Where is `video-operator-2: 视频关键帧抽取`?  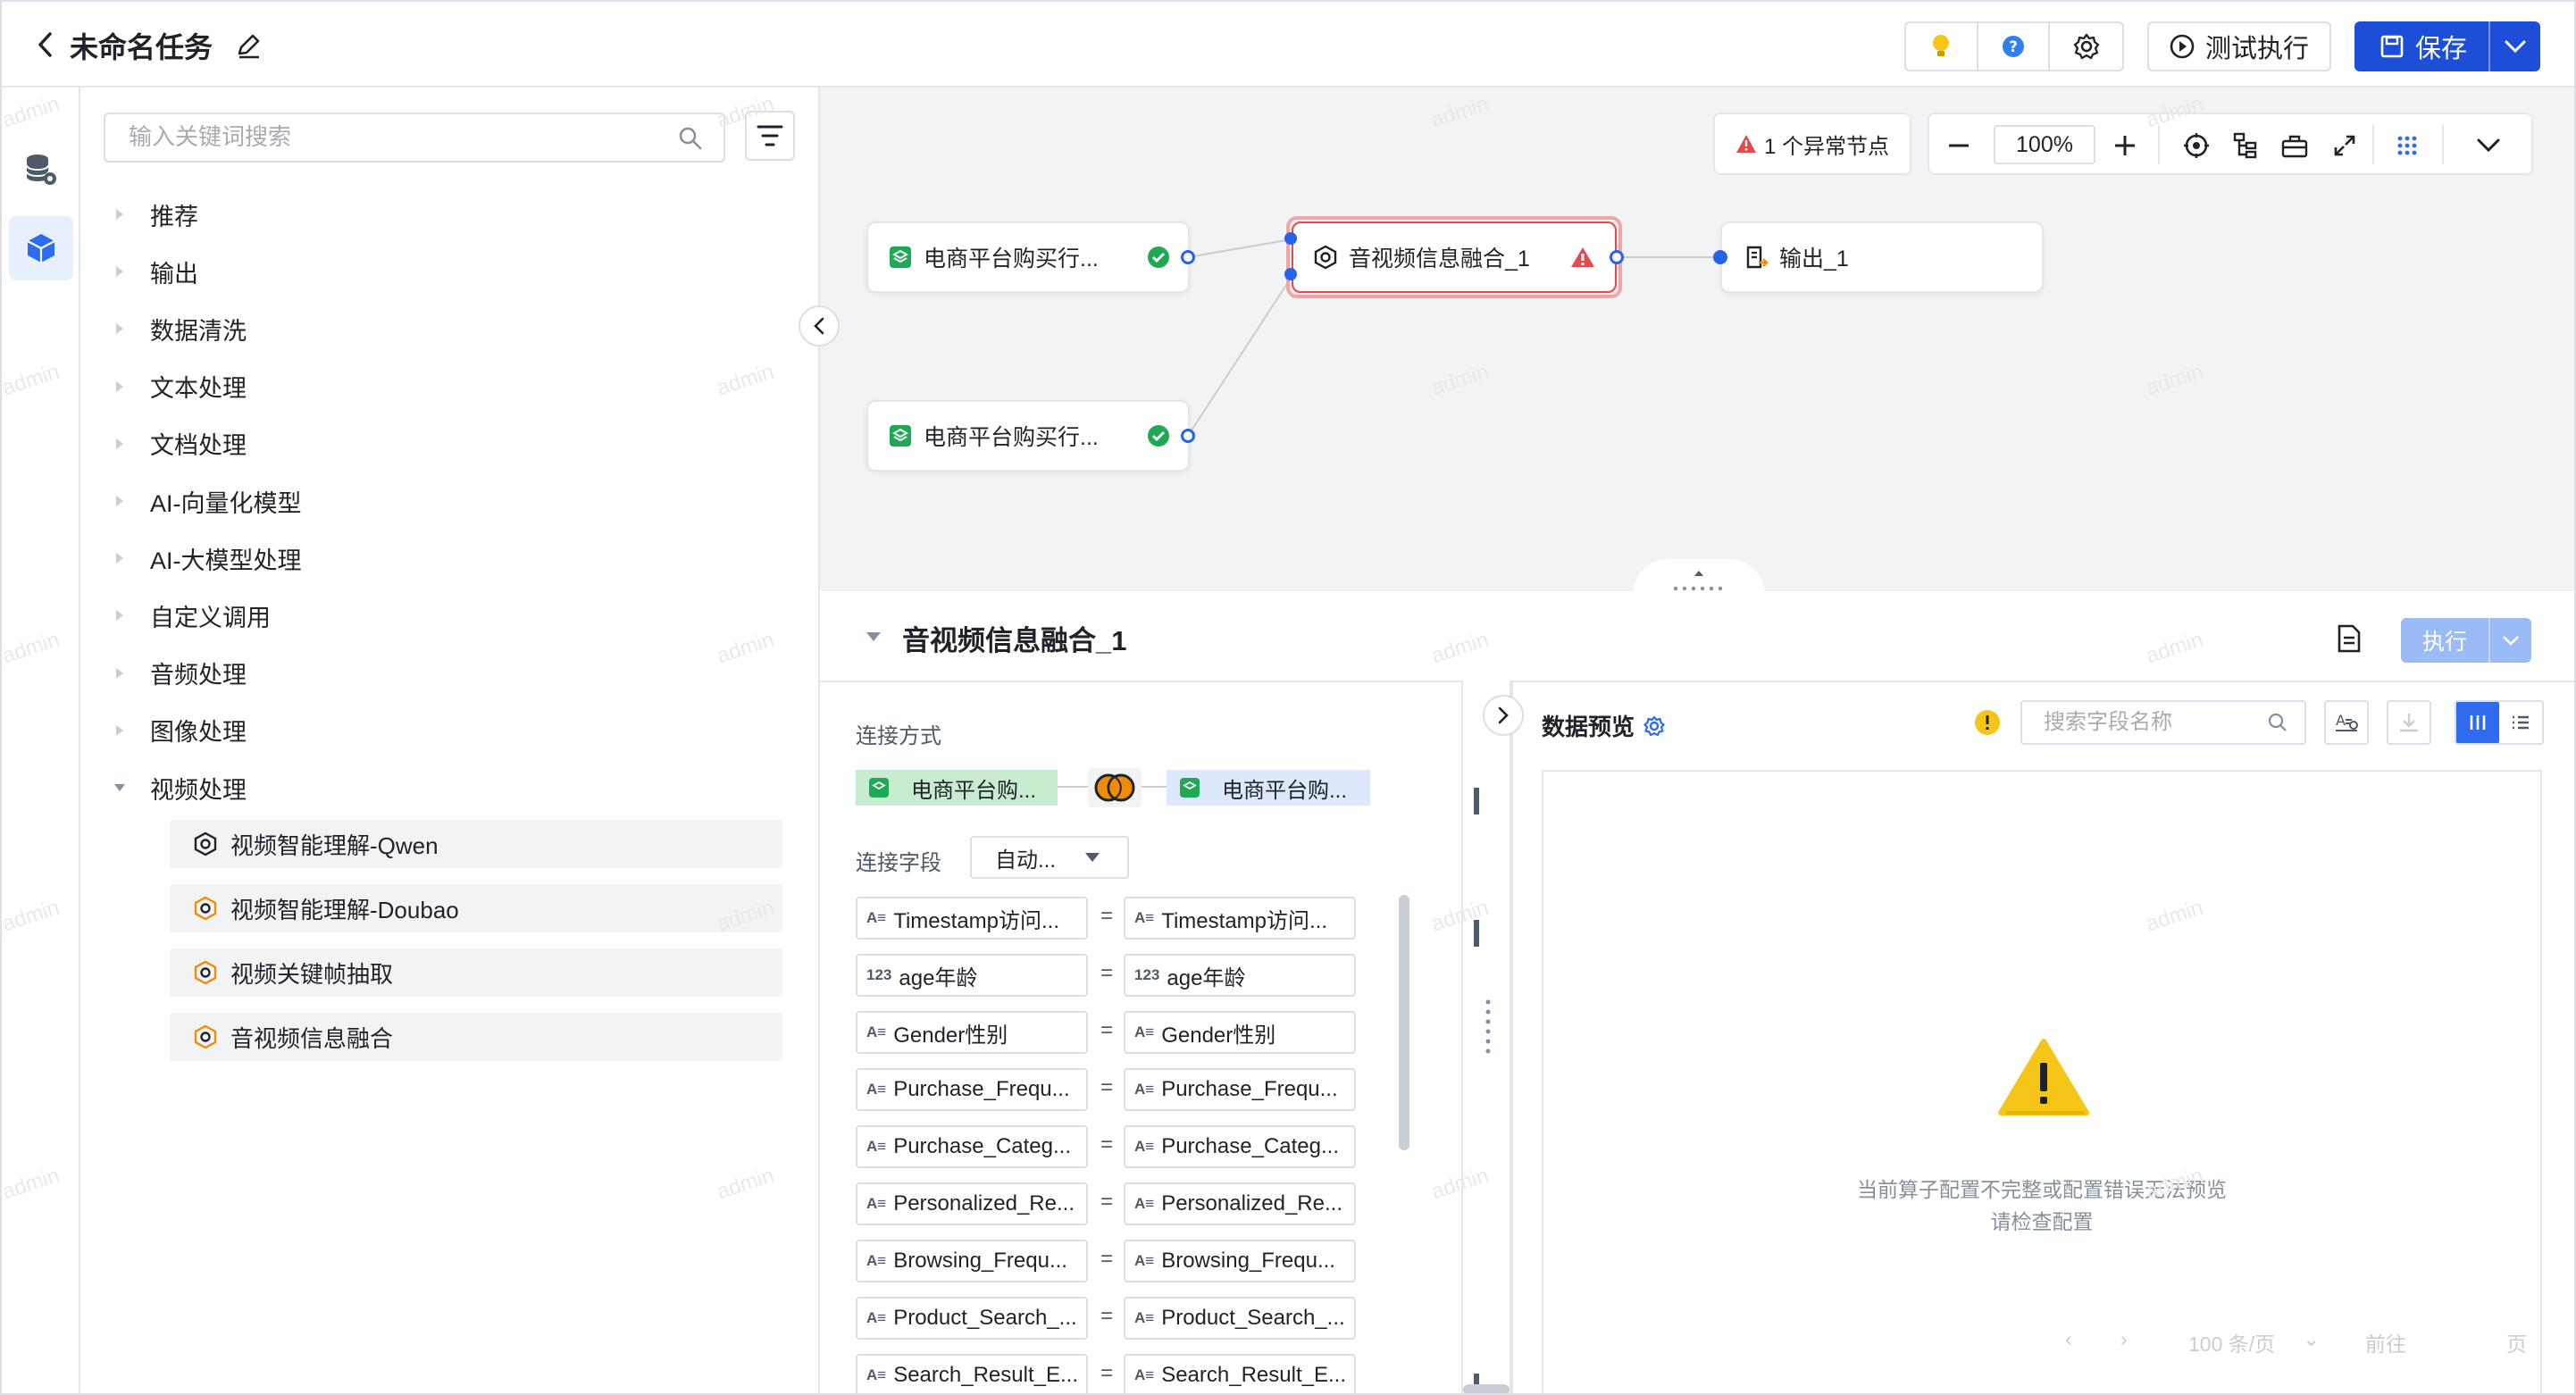 video-operator-2: 视频关键帧抽取 is located at coordinates (476, 972).